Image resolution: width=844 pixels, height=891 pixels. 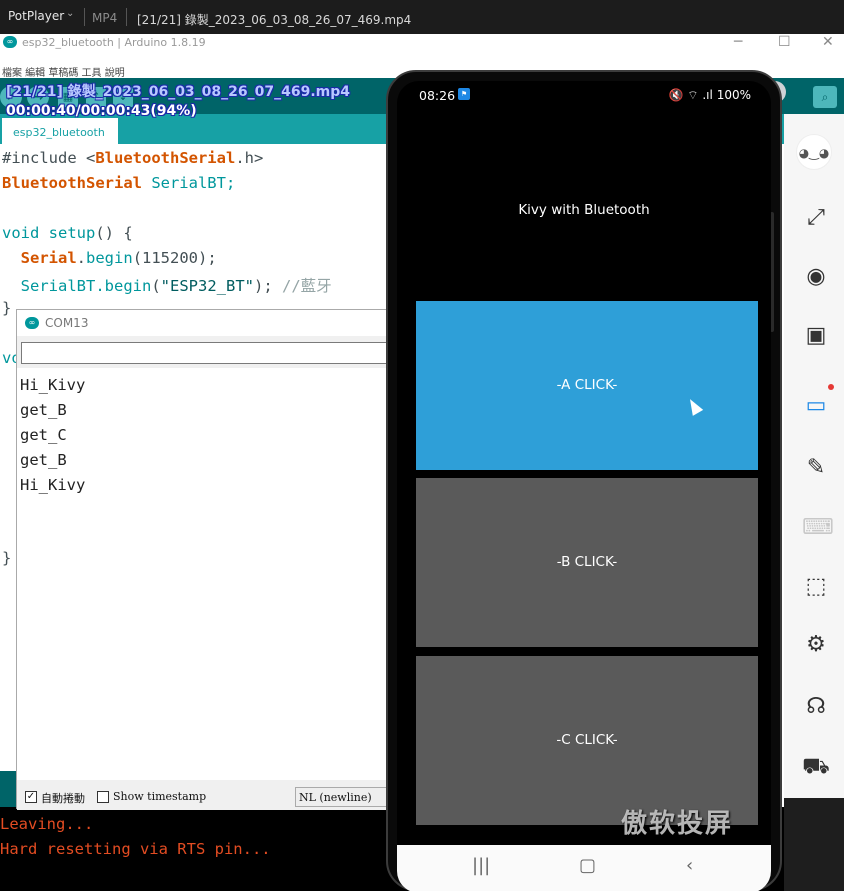 I want to click on tab-esp32-bluetooth: esp32_bluetooth, so click(x=60, y=131).